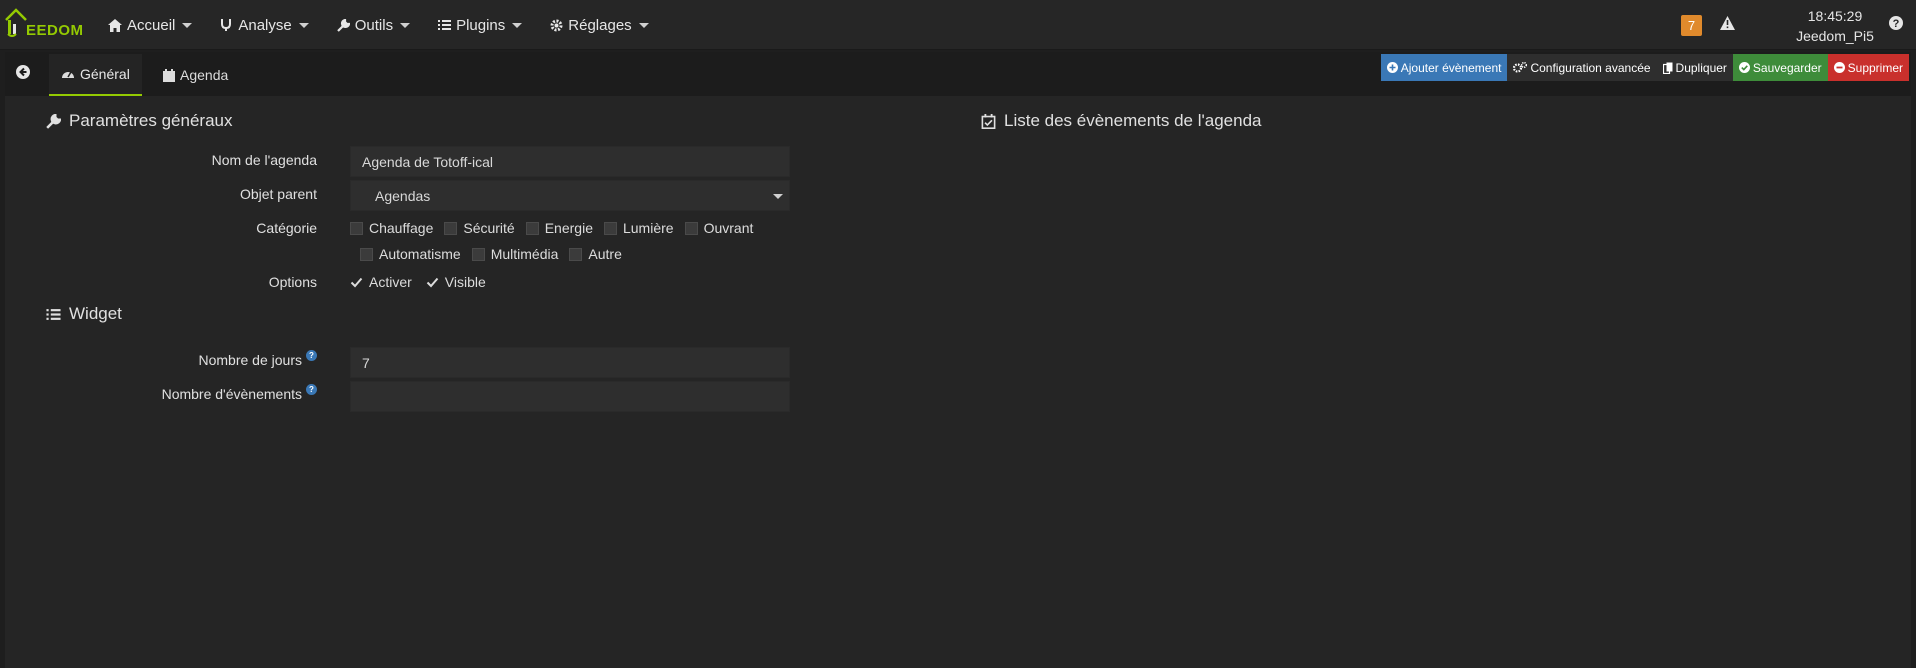 Image resolution: width=1916 pixels, height=668 pixels. Describe the element at coordinates (1520, 67) in the screenshot. I see `cogs-icon` at that location.